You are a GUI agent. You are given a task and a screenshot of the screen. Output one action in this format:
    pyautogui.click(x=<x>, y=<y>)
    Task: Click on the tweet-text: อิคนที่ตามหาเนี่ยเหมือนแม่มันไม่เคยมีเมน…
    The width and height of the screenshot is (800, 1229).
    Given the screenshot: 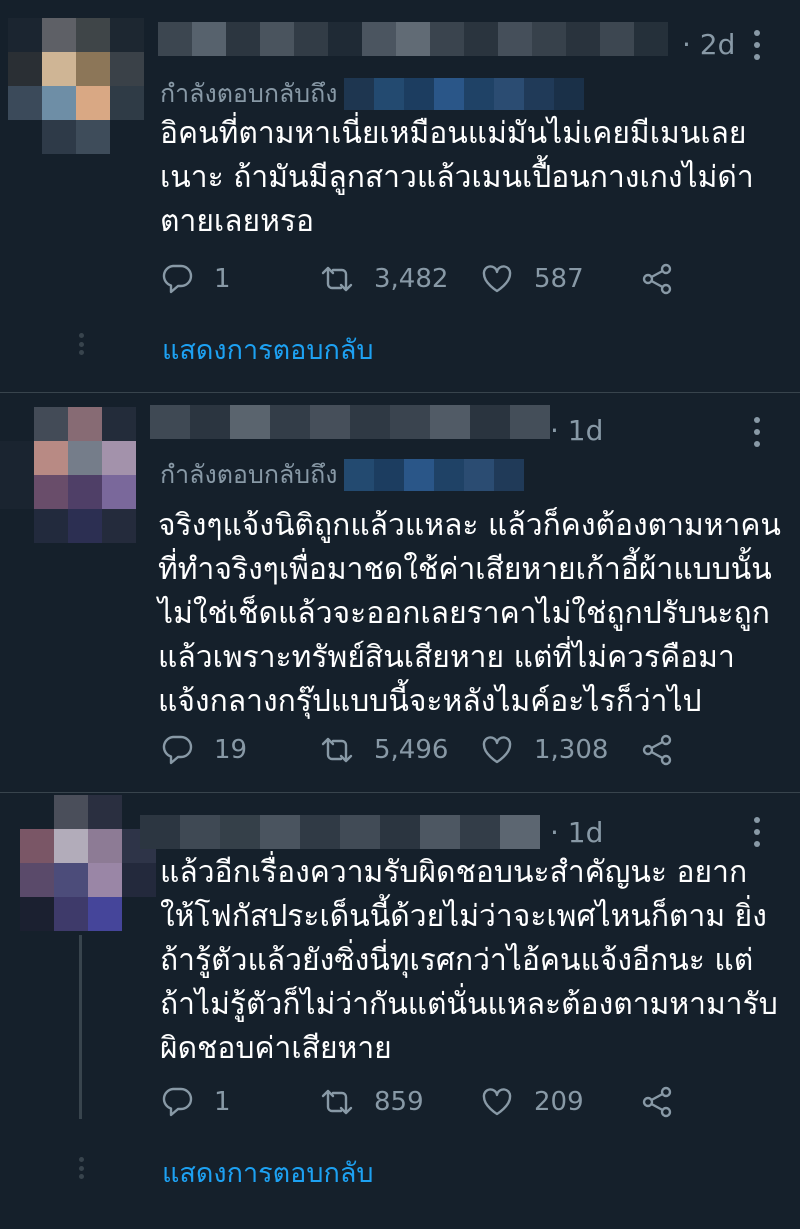 What is the action you would take?
    pyautogui.click(x=457, y=177)
    